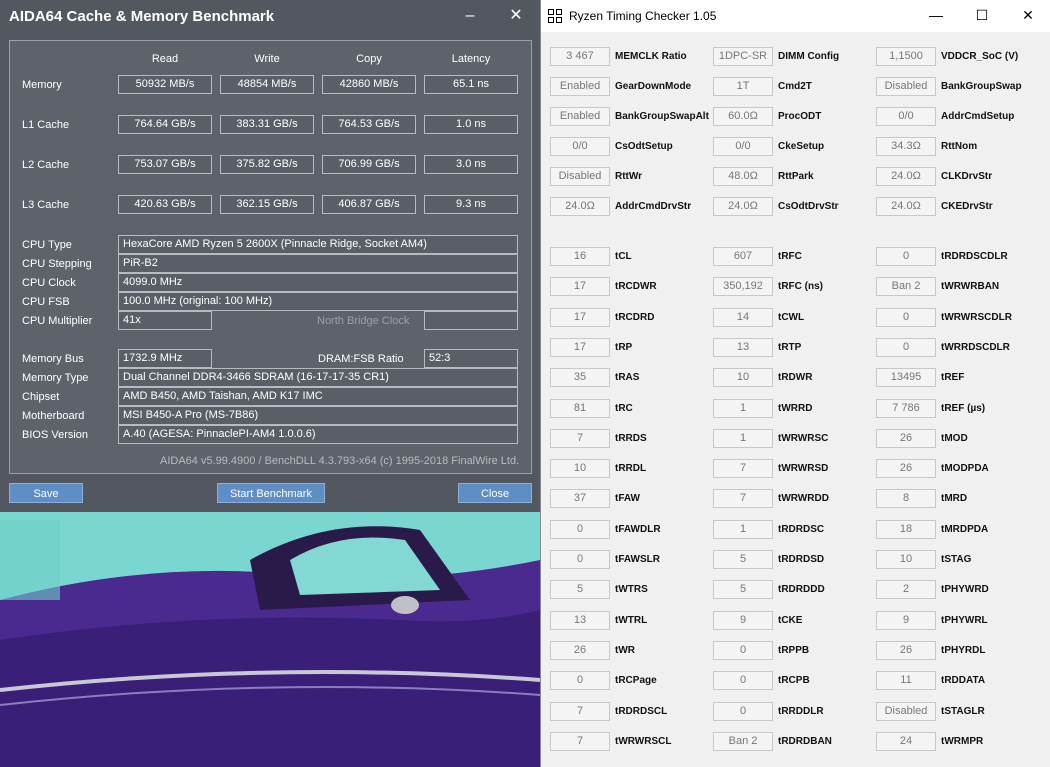  What do you see at coordinates (636, 286) in the screenshot?
I see `timing-label: tRCDWR` at bounding box center [636, 286].